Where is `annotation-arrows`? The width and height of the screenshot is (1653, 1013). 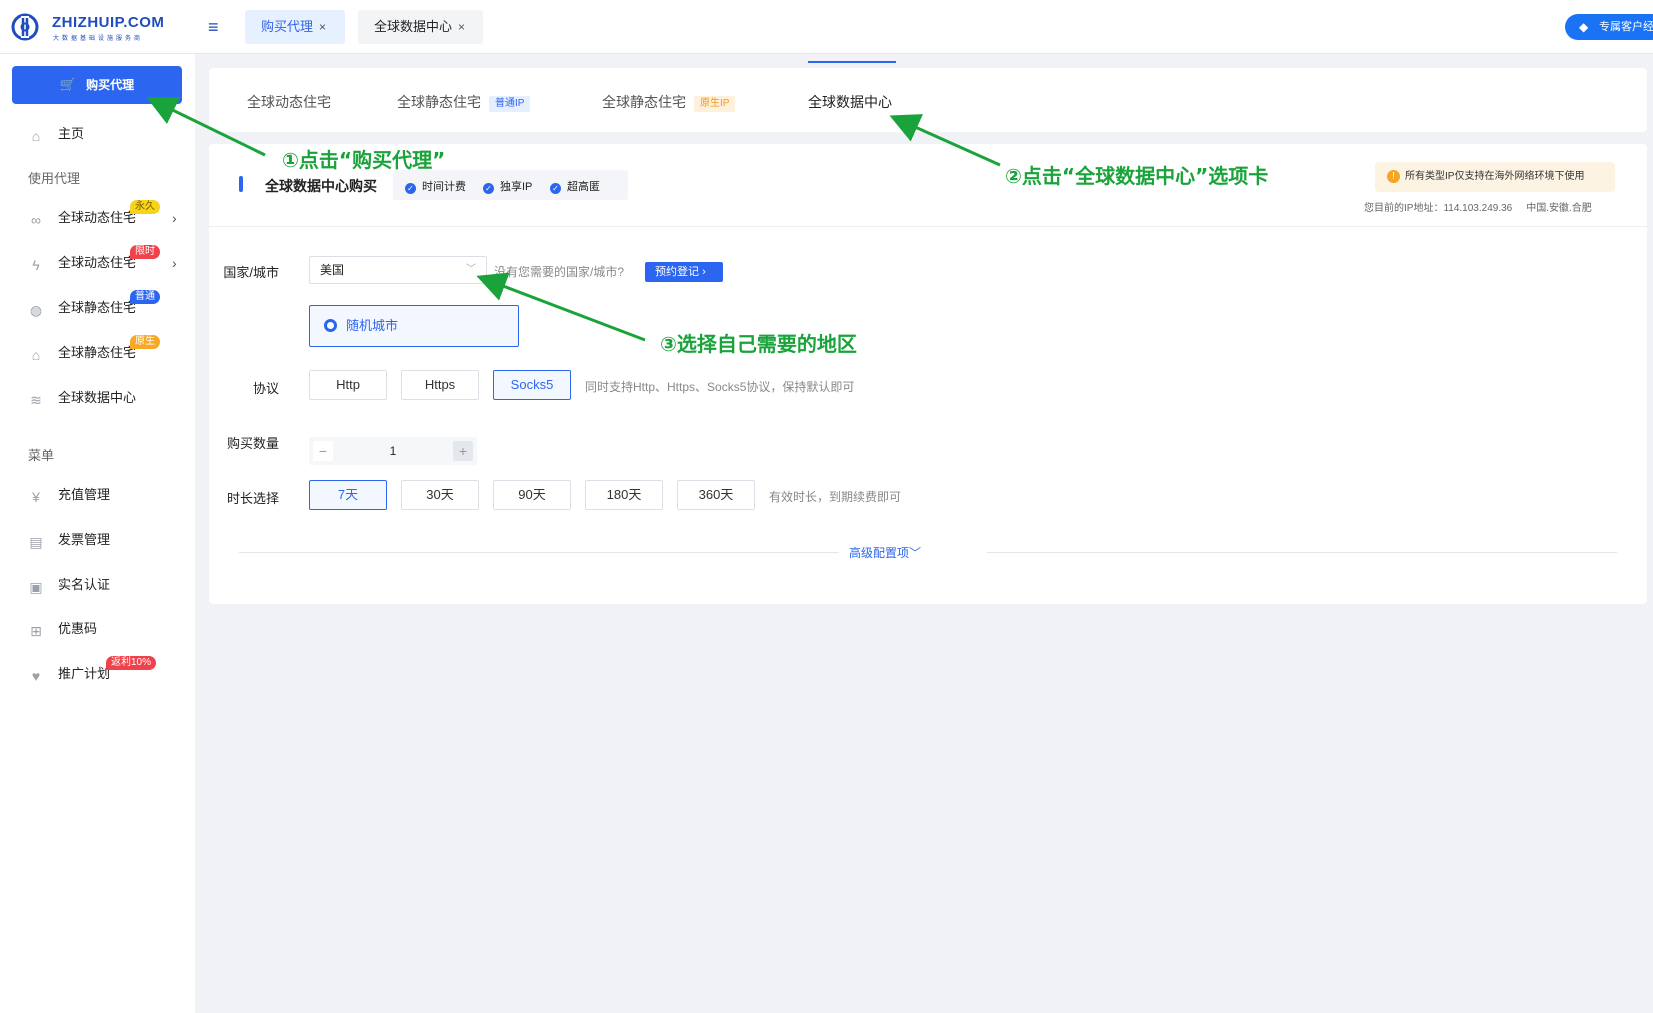 annotation-arrows is located at coordinates (573, 219).